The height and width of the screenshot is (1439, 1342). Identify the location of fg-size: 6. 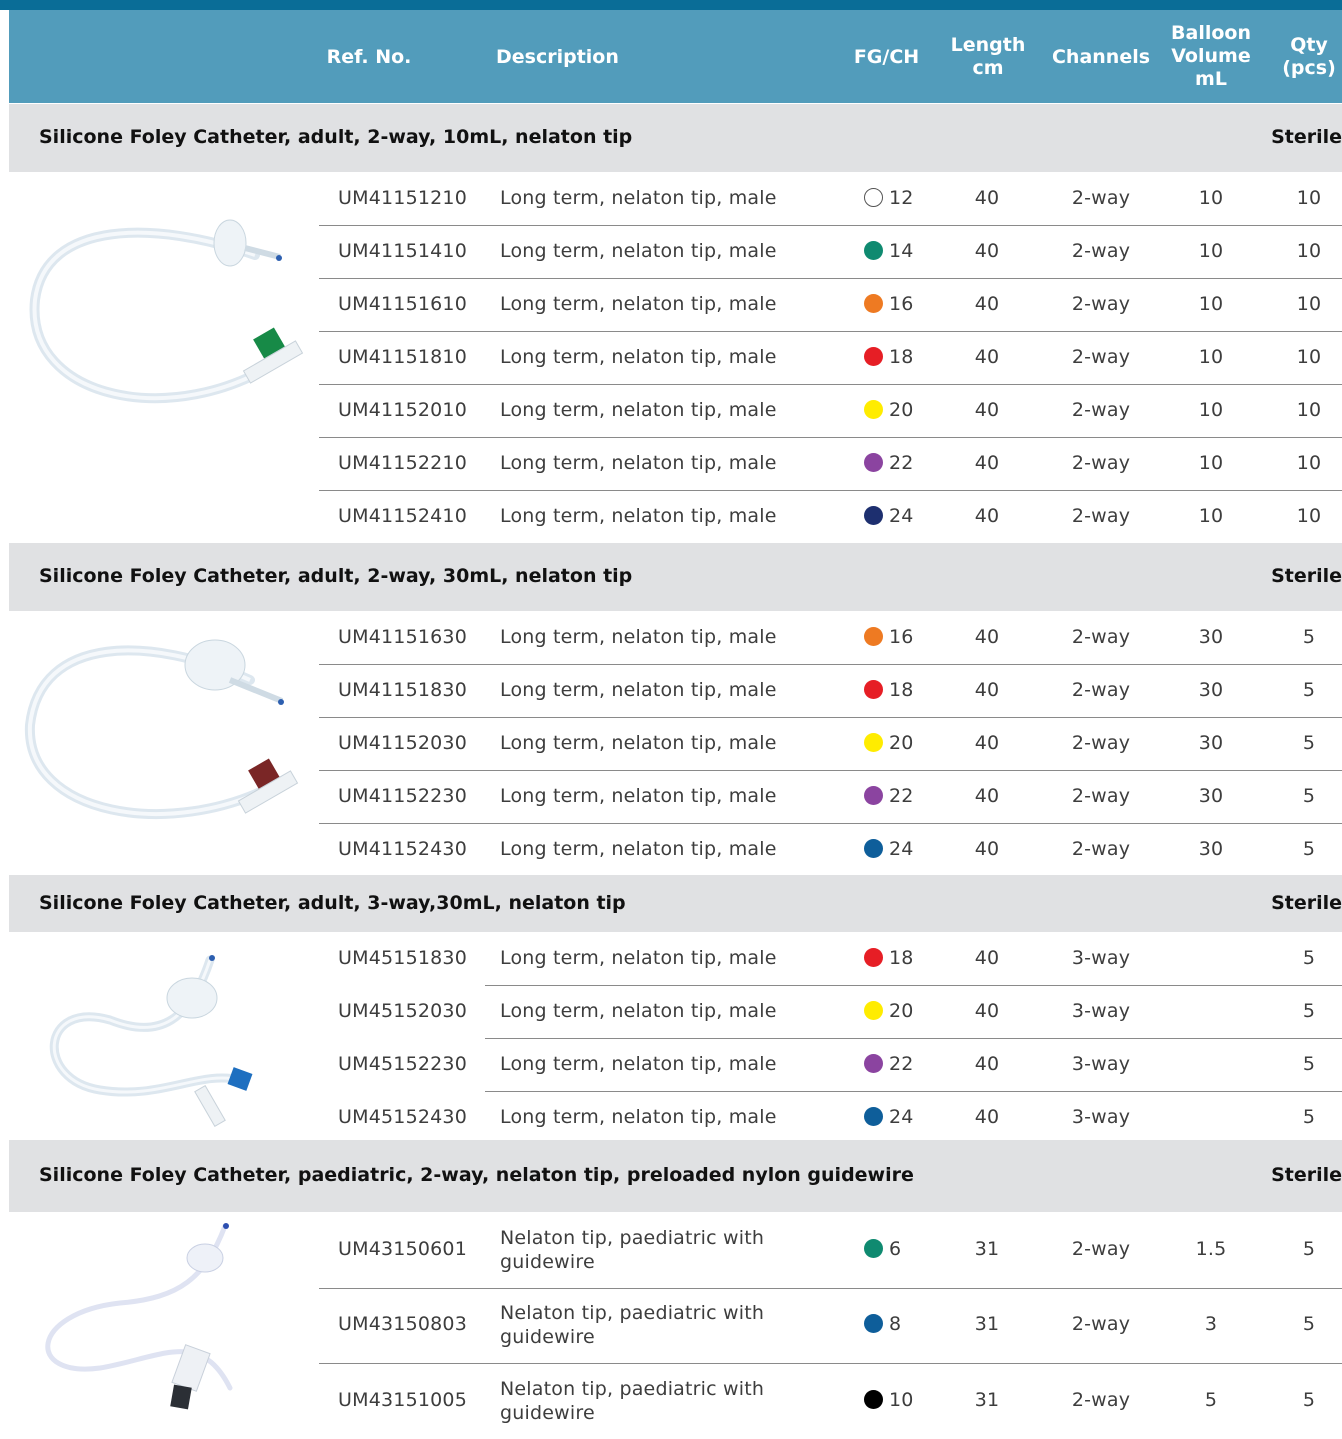
(882, 1249).